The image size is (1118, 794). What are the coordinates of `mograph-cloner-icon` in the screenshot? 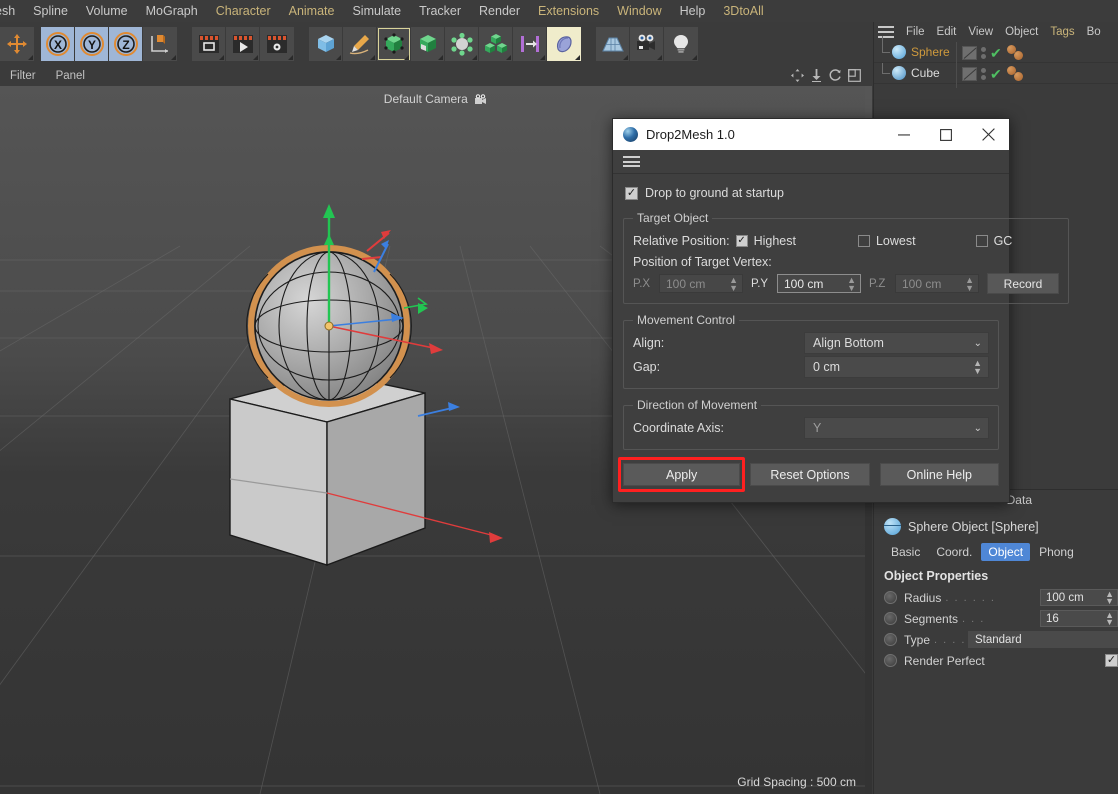 It's located at (496, 44).